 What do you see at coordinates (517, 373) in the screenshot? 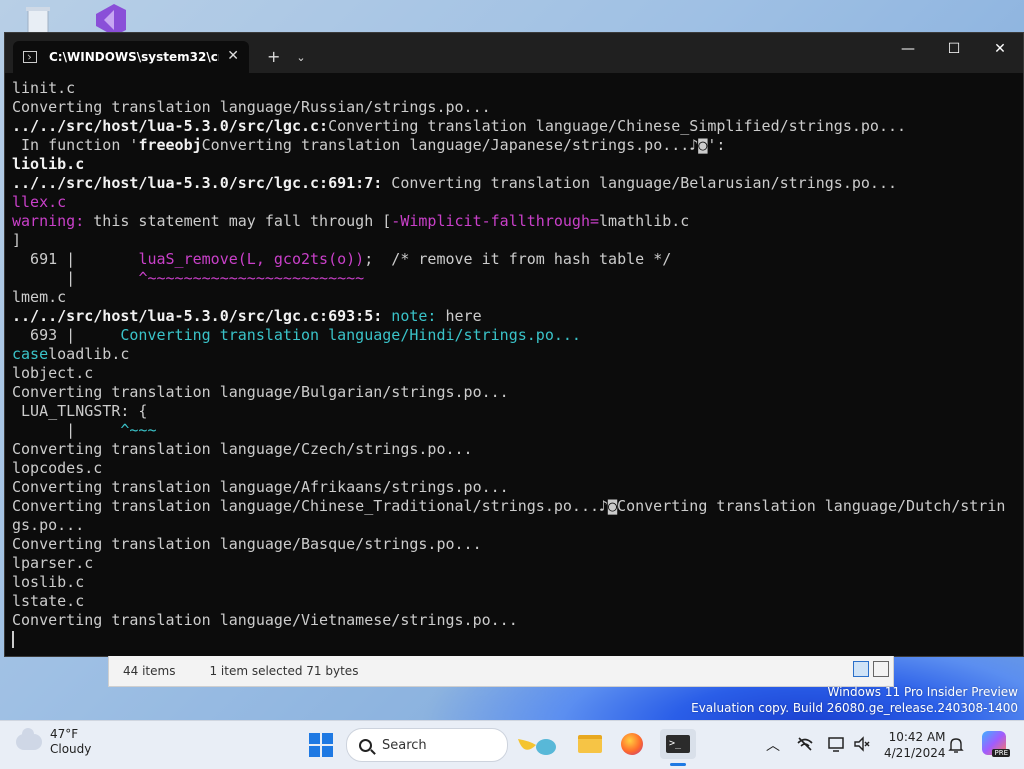
I see `terminal-line: lobject.c` at bounding box center [517, 373].